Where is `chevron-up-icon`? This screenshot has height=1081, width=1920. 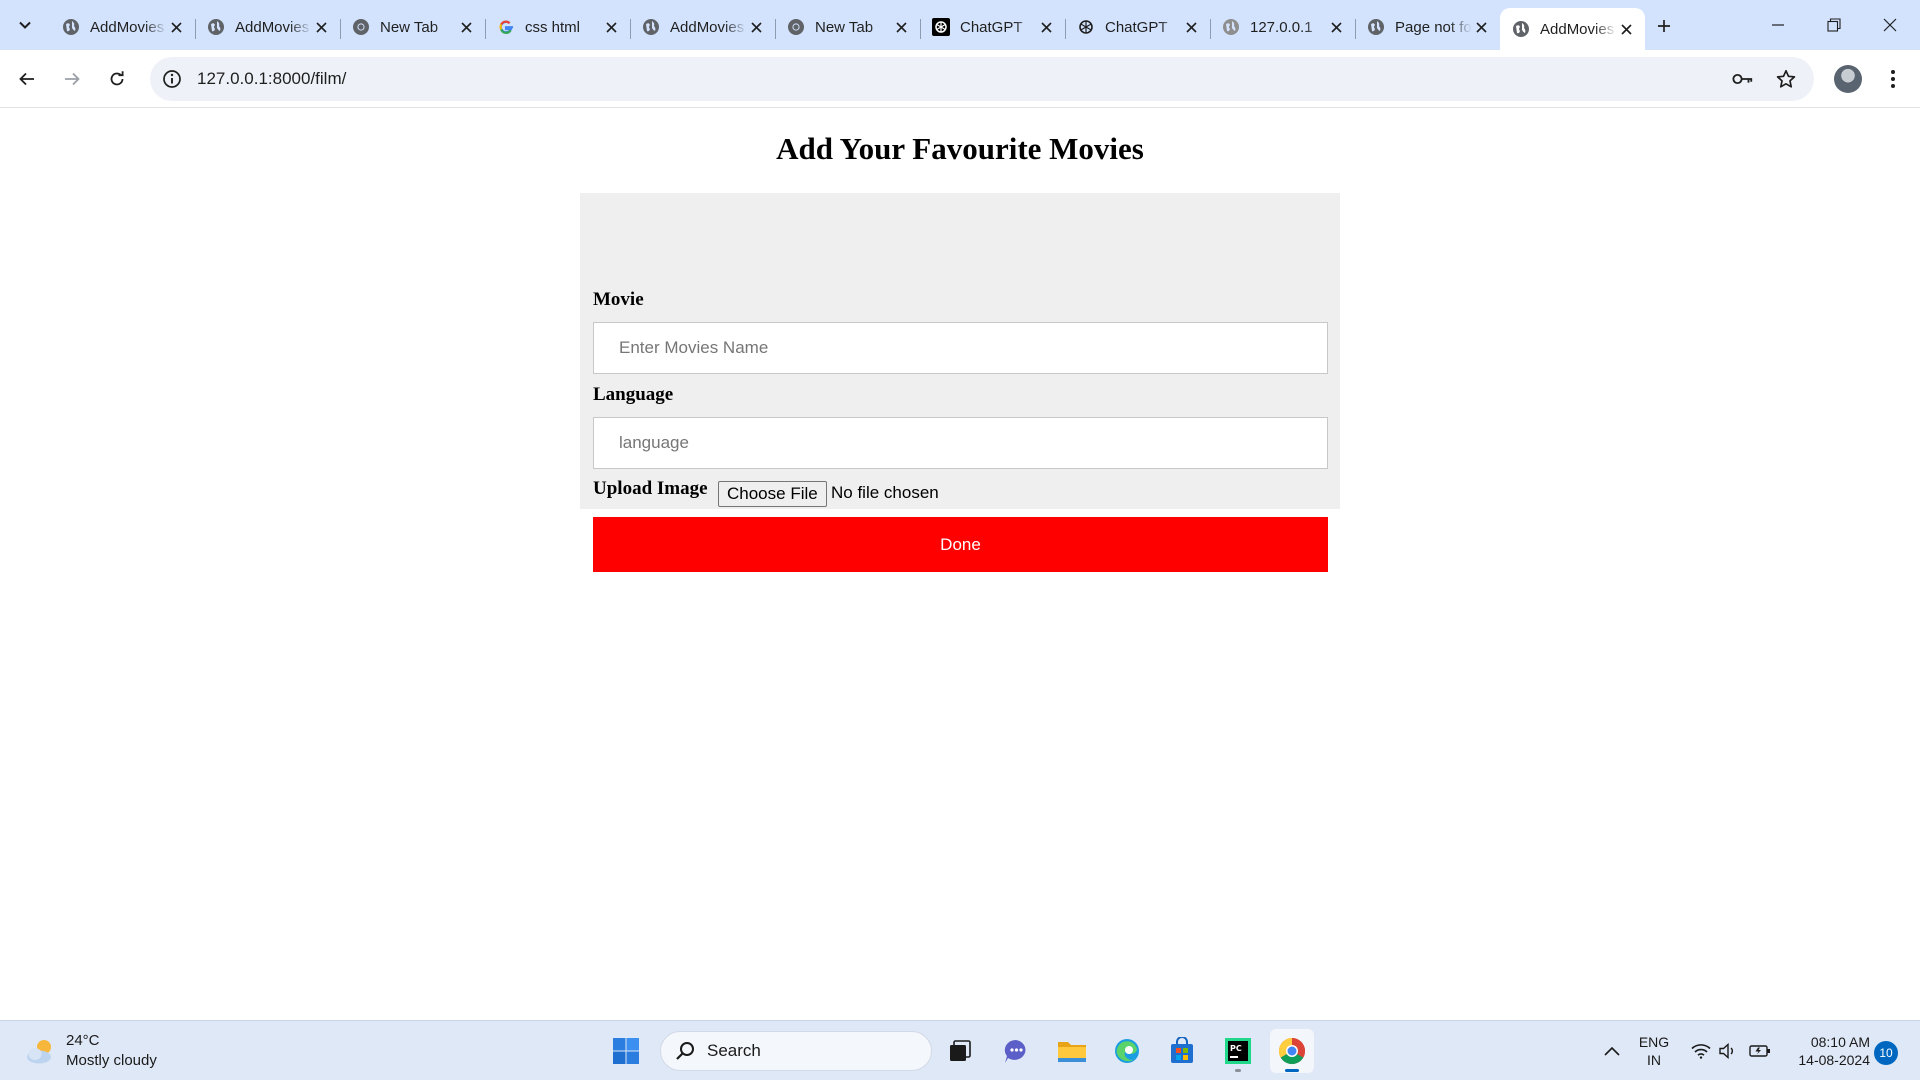 chevron-up-icon is located at coordinates (1612, 1051).